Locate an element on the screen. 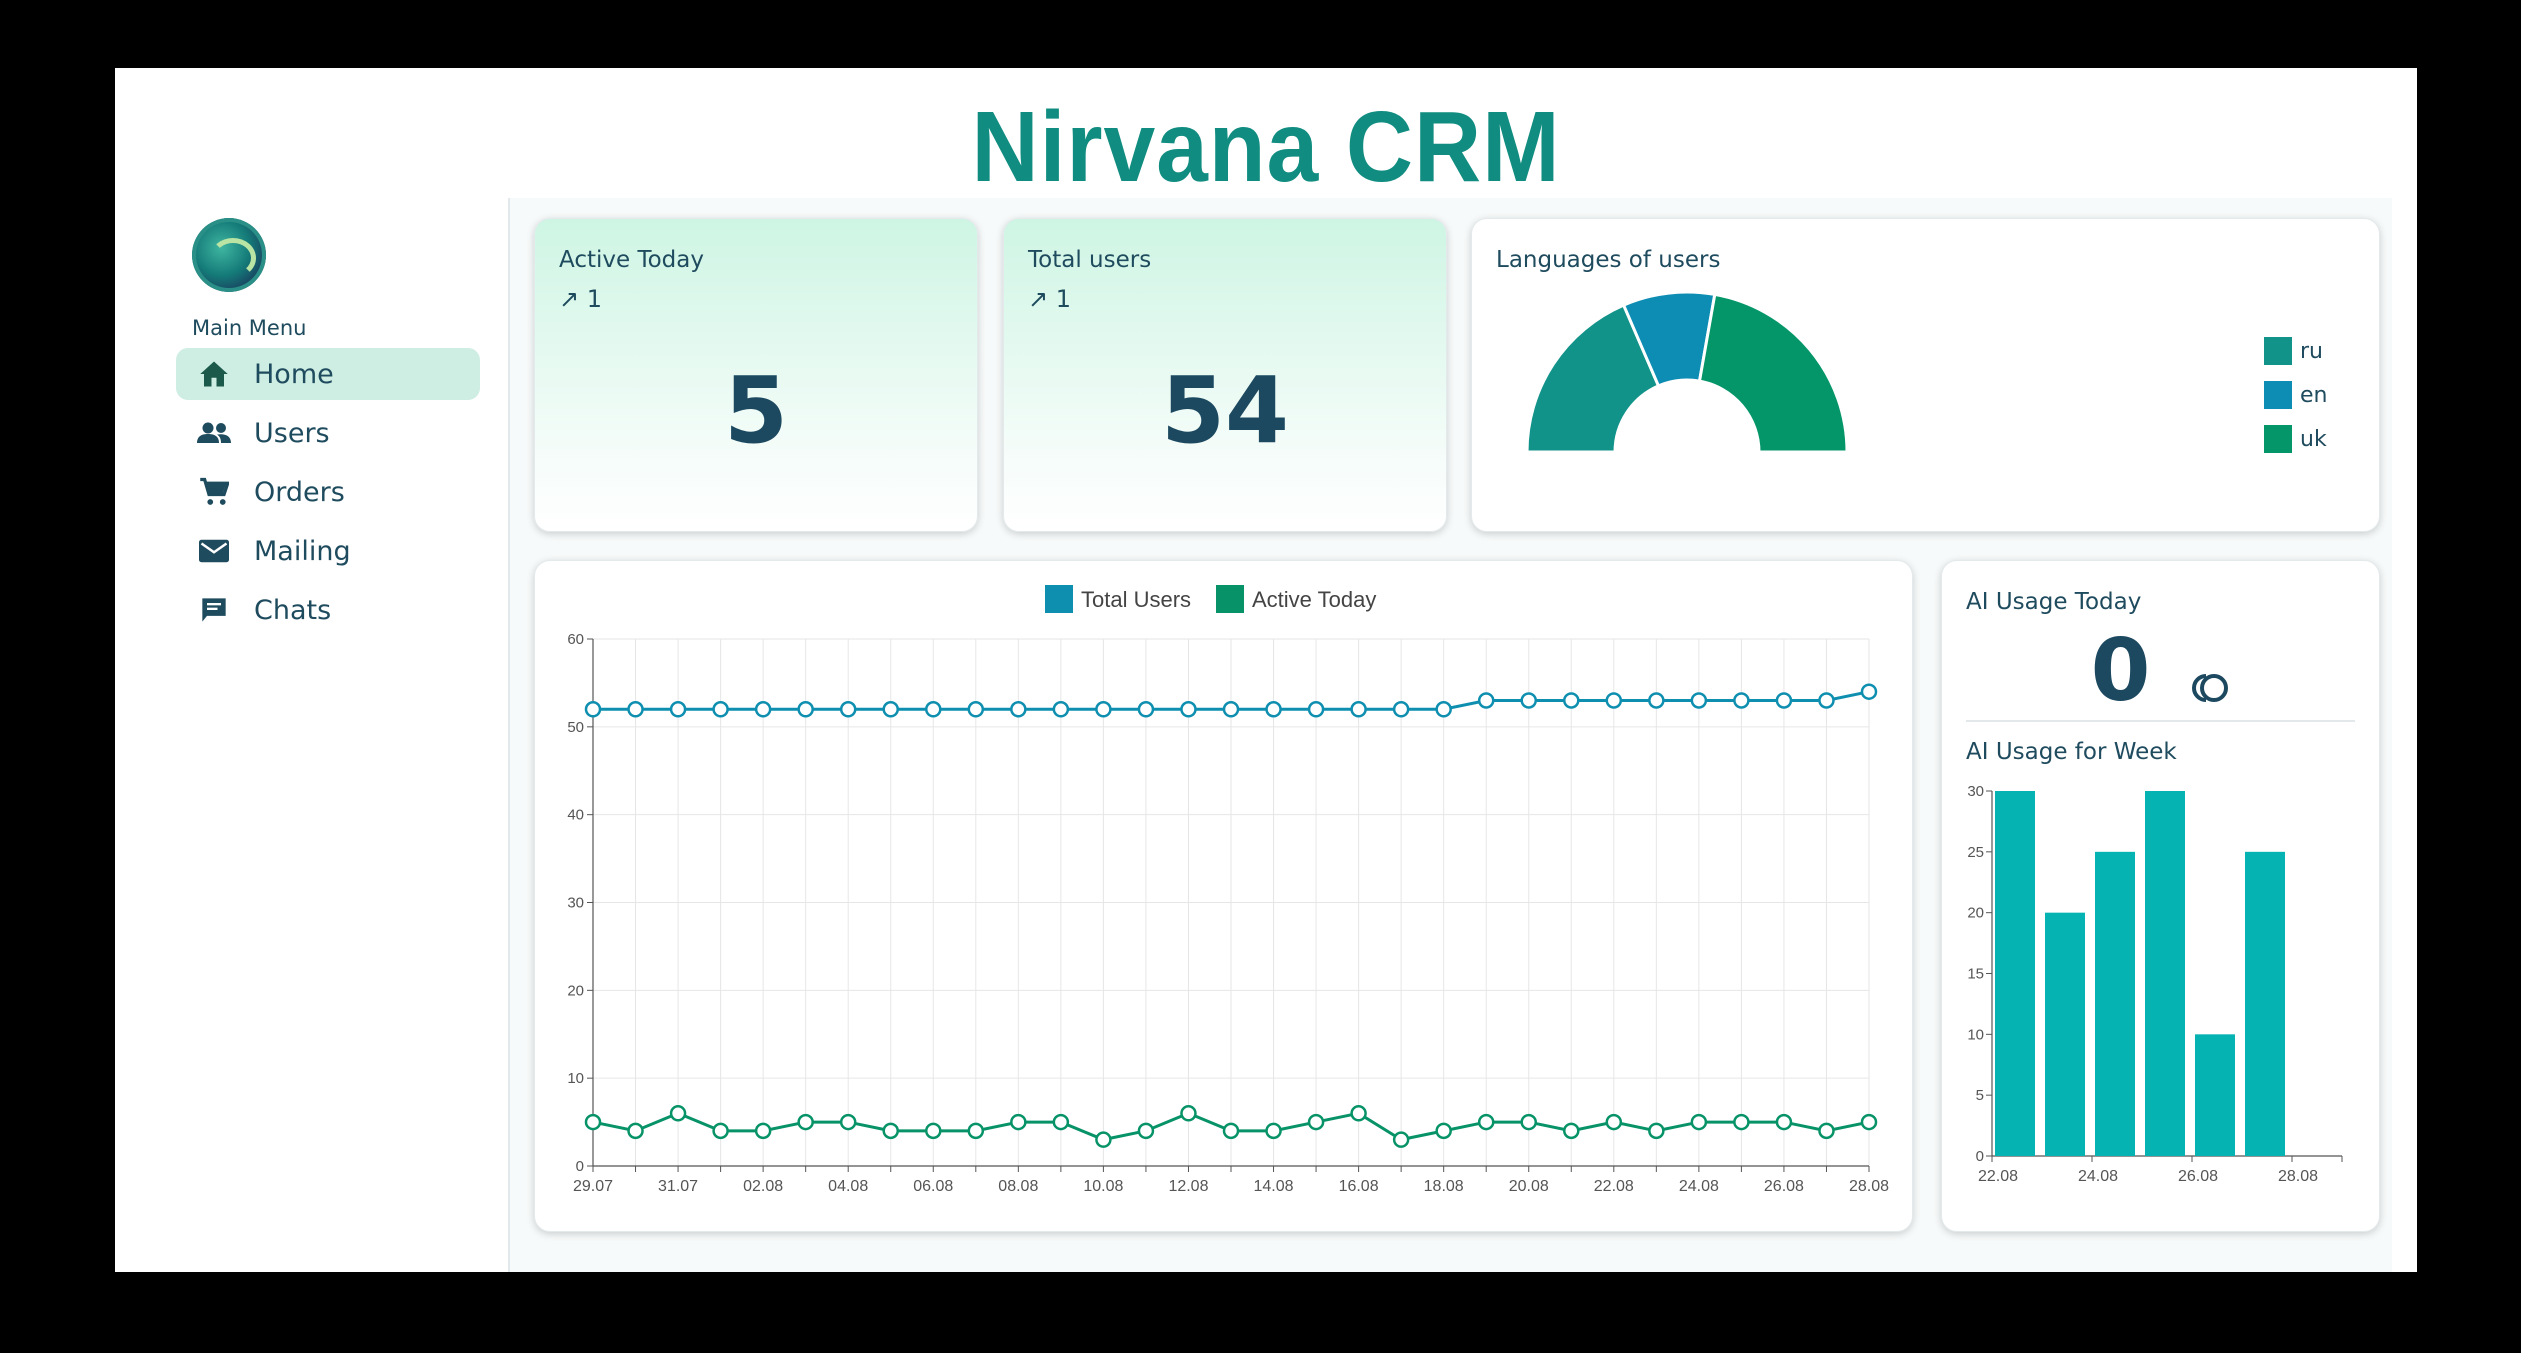 This screenshot has width=2521, height=1353. x-tick-label: 04.08 is located at coordinates (848, 1186).